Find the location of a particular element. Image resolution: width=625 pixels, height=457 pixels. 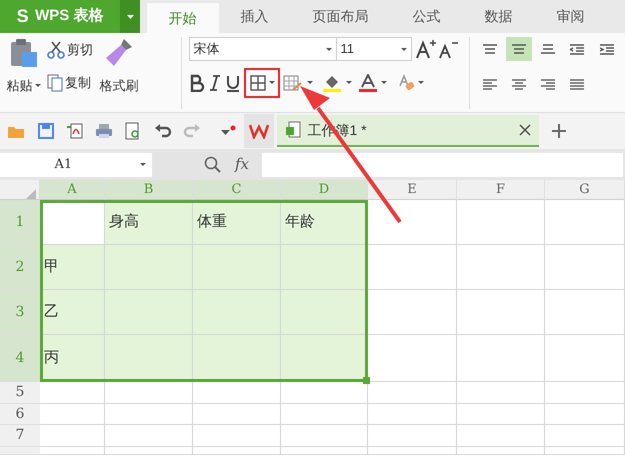

ribbon-tab: 数据 is located at coordinates (498, 16).